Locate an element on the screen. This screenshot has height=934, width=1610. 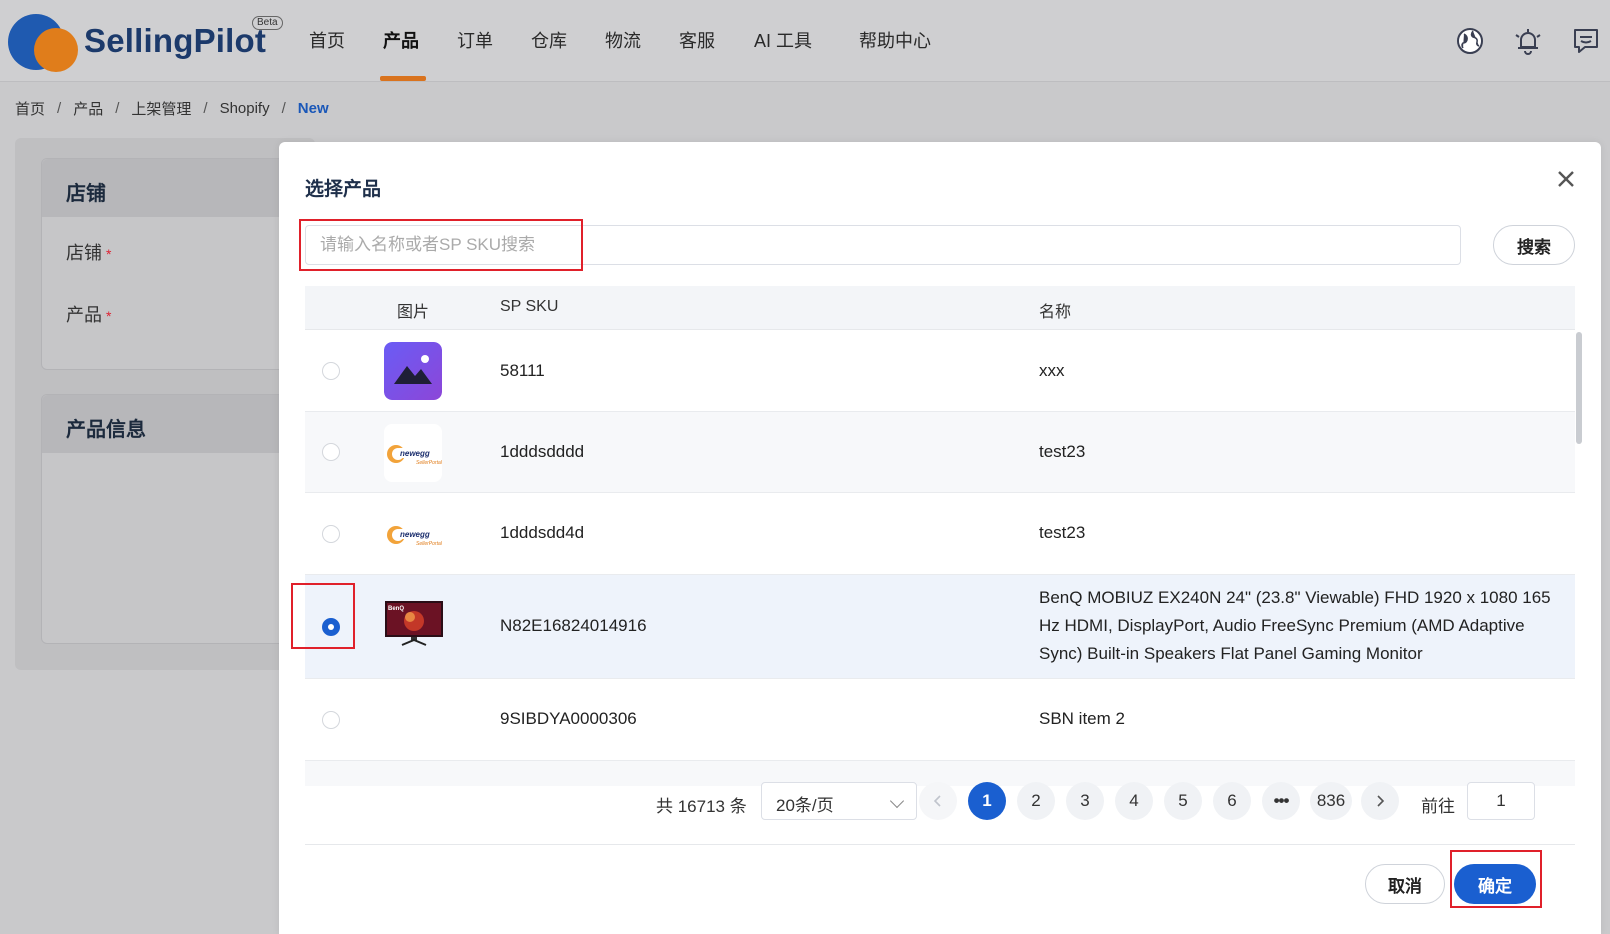
search-button: 搜索 is located at coordinates (1534, 245).